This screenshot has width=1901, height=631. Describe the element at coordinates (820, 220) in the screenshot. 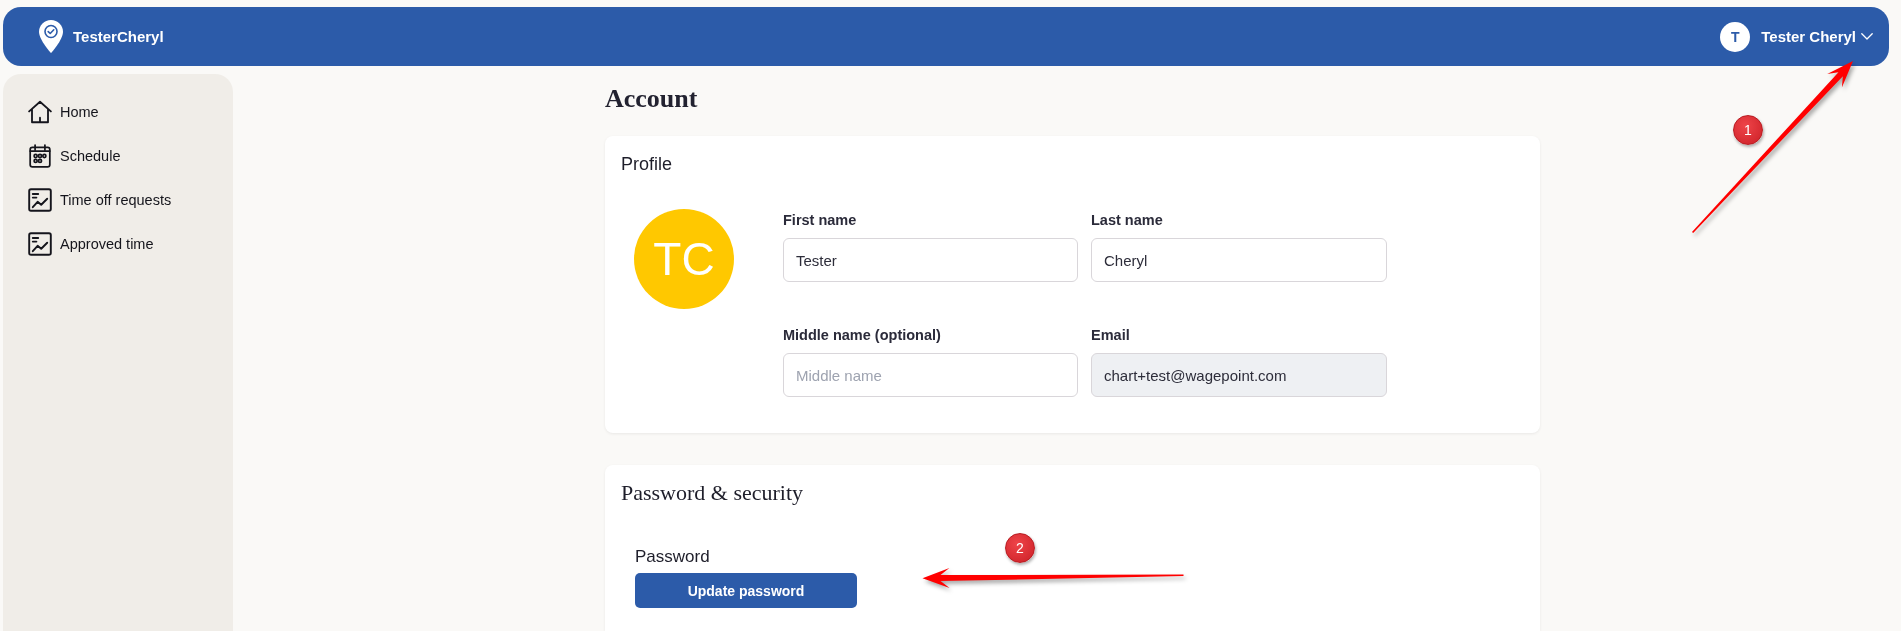

I see `field-label: First name` at that location.